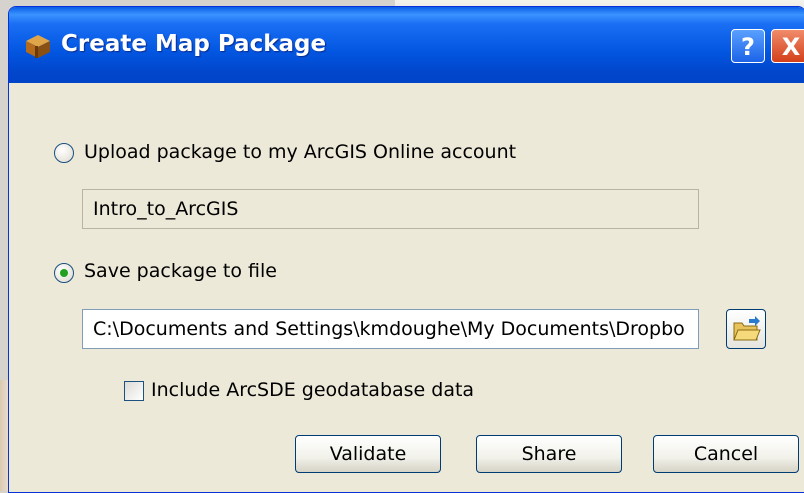 The height and width of the screenshot is (493, 804). What do you see at coordinates (38, 46) in the screenshot?
I see `package-icon` at bounding box center [38, 46].